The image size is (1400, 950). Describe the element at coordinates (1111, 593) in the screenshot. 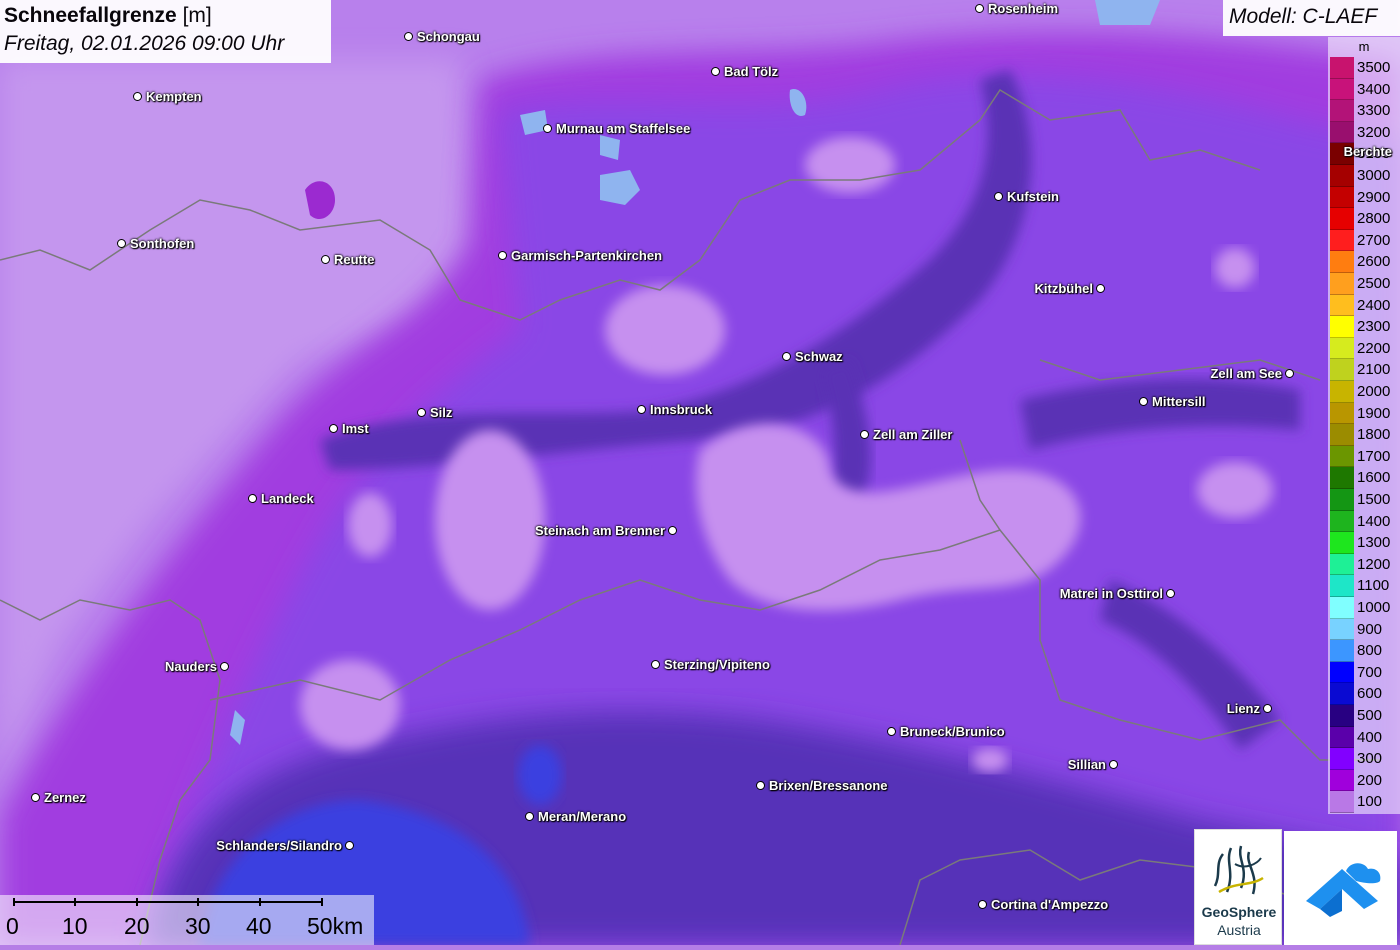

I see `city-label: Matrei in Osttirol` at that location.